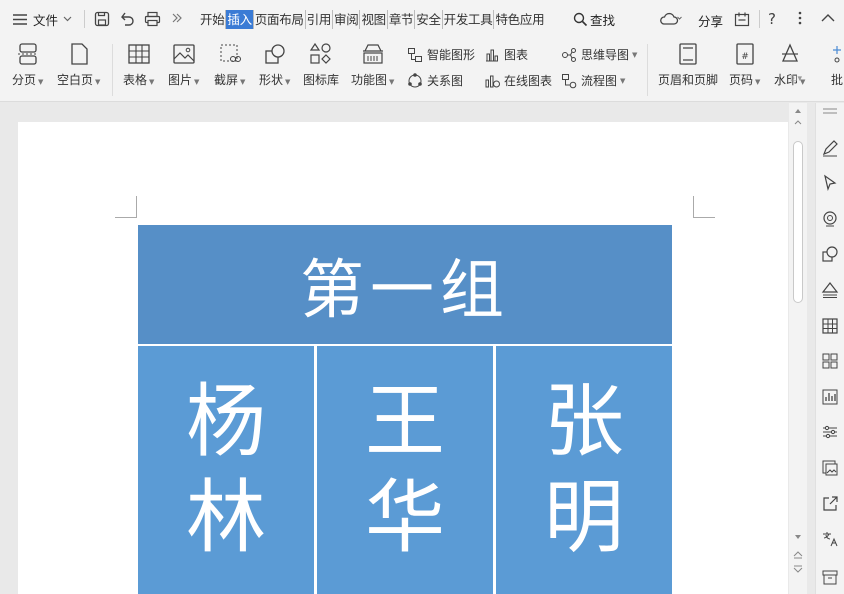 Image resolution: width=844 pixels, height=594 pixels. I want to click on picture-label: 图片, so click(180, 80).